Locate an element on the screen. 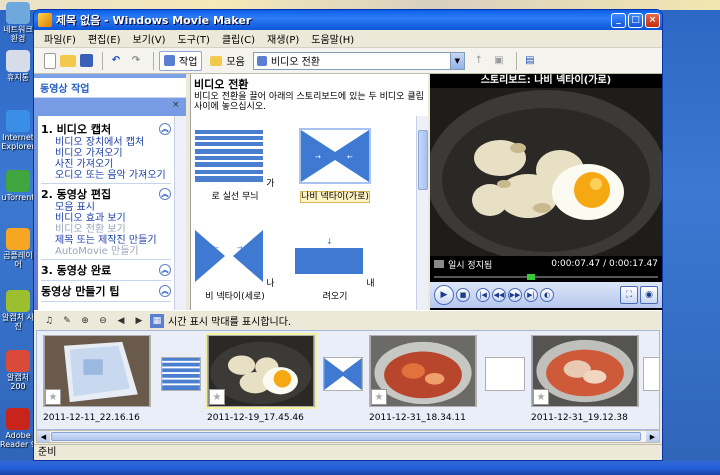 This screenshot has height=475, width=720. desktop-app-icon is located at coordinates (18, 13).